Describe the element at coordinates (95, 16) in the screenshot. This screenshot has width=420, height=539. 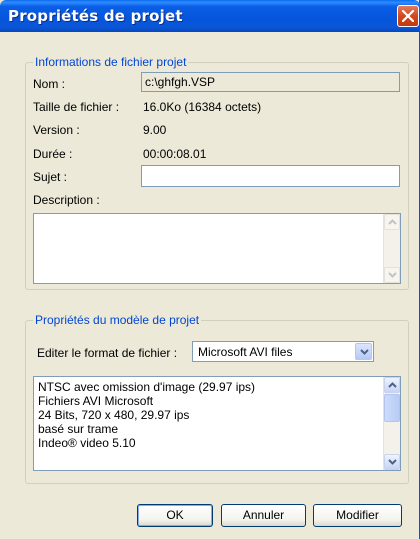
I see `dialog-title: Propriétés de projet` at that location.